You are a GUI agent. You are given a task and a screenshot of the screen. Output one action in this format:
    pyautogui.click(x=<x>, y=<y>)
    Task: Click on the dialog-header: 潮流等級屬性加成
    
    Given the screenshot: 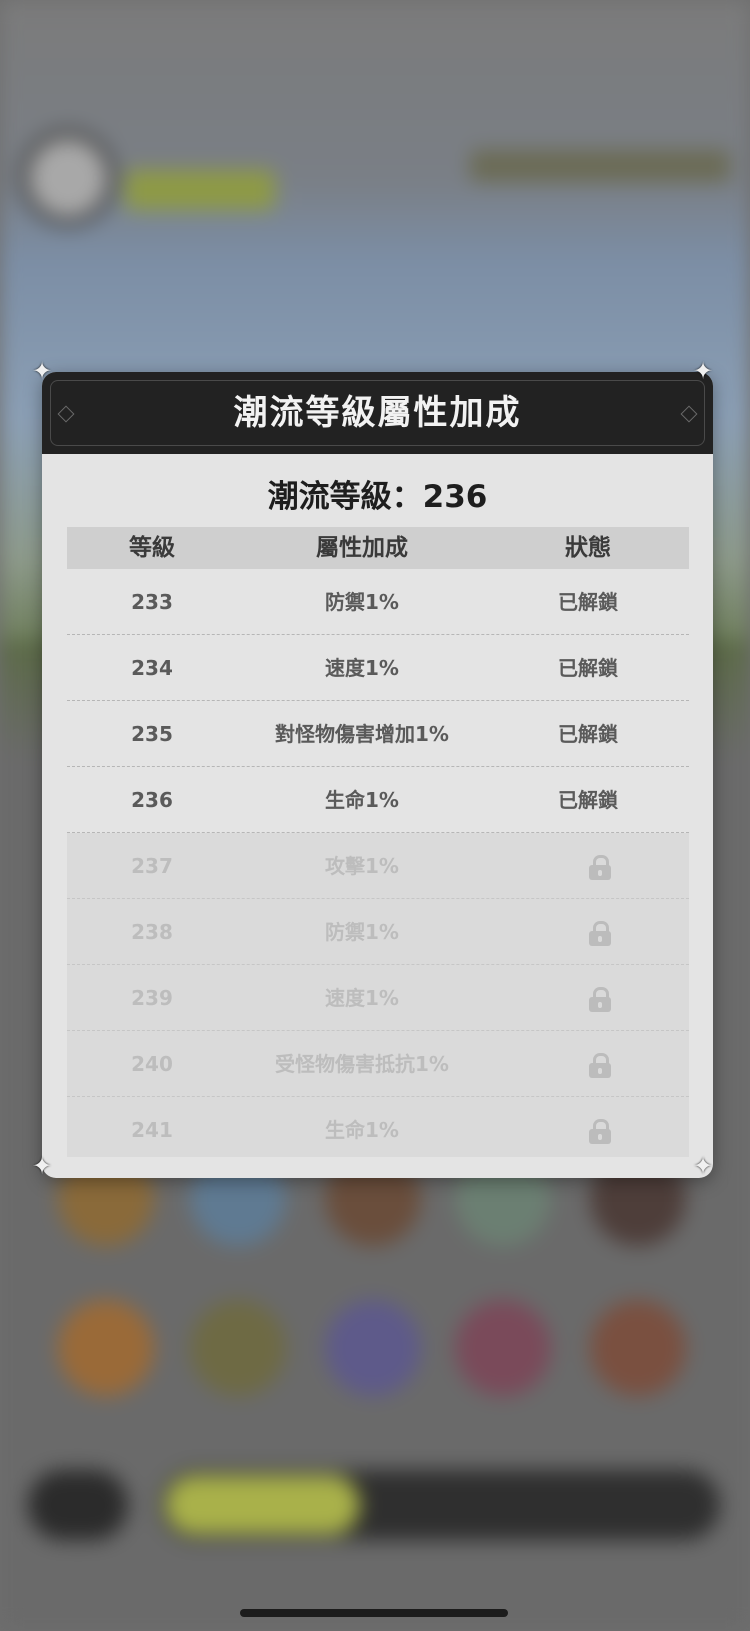 What is the action you would take?
    pyautogui.click(x=377, y=413)
    